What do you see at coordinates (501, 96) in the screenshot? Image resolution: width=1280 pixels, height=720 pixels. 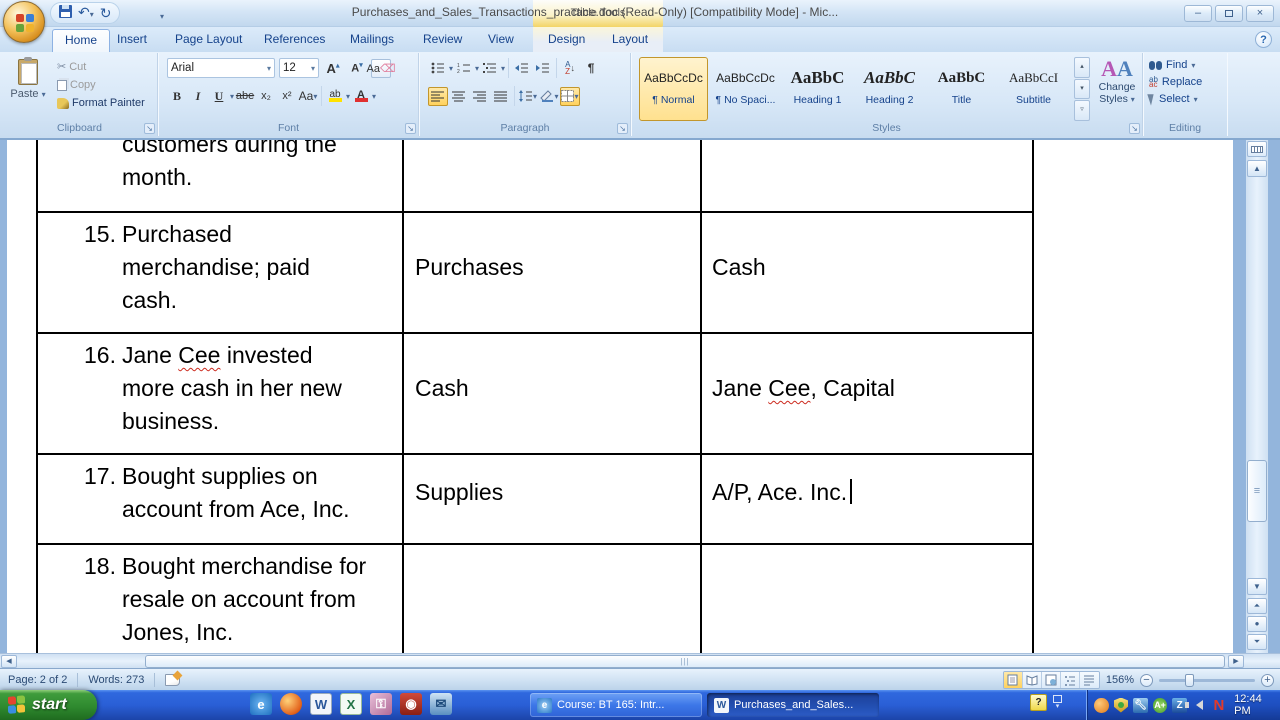 I see `justify-button` at bounding box center [501, 96].